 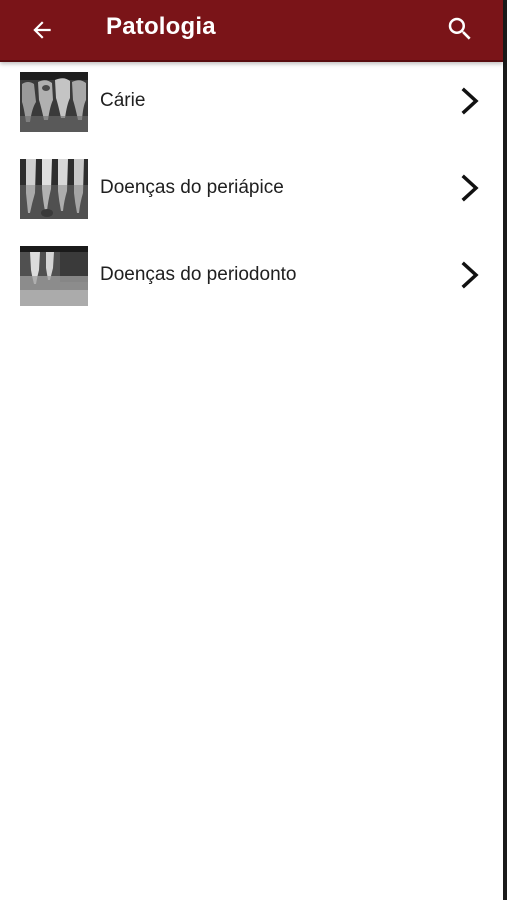 I want to click on xray-periapex-thumbnail, so click(x=54, y=189).